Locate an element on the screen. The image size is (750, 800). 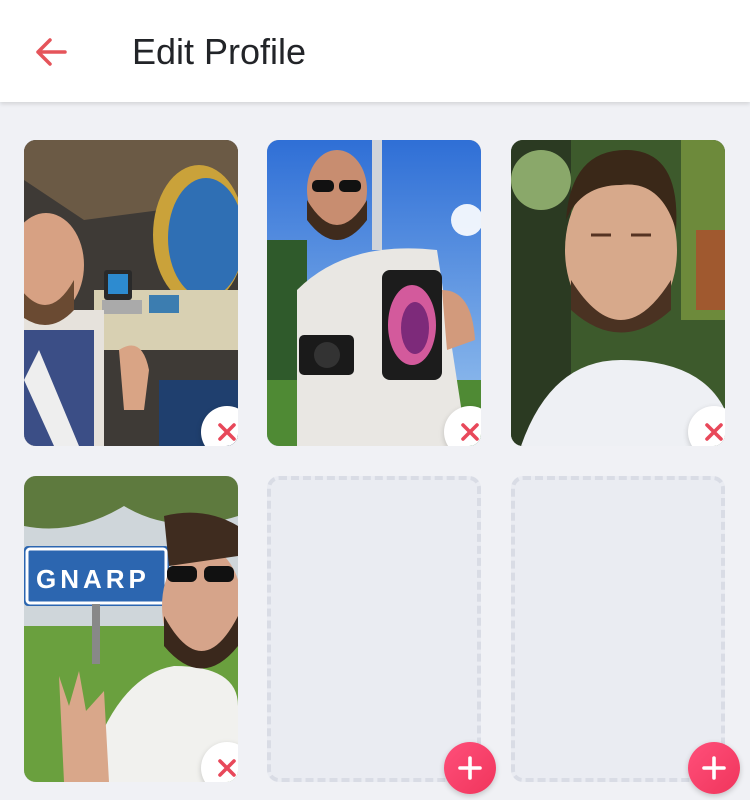
add-photo-6-button is located at coordinates (714, 768).